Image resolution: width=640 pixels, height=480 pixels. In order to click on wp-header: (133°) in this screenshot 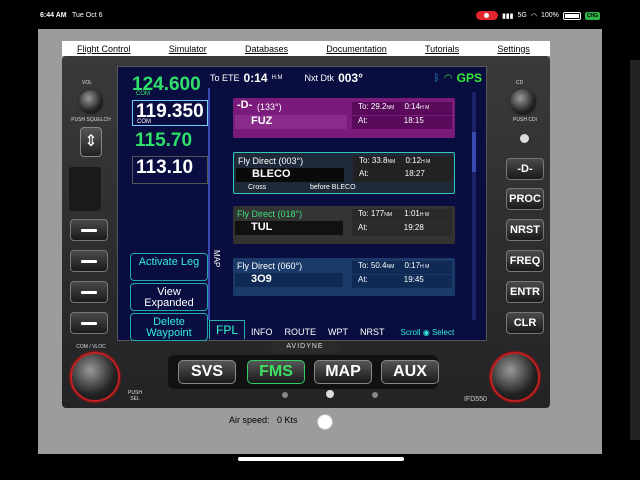, I will do `click(269, 107)`.